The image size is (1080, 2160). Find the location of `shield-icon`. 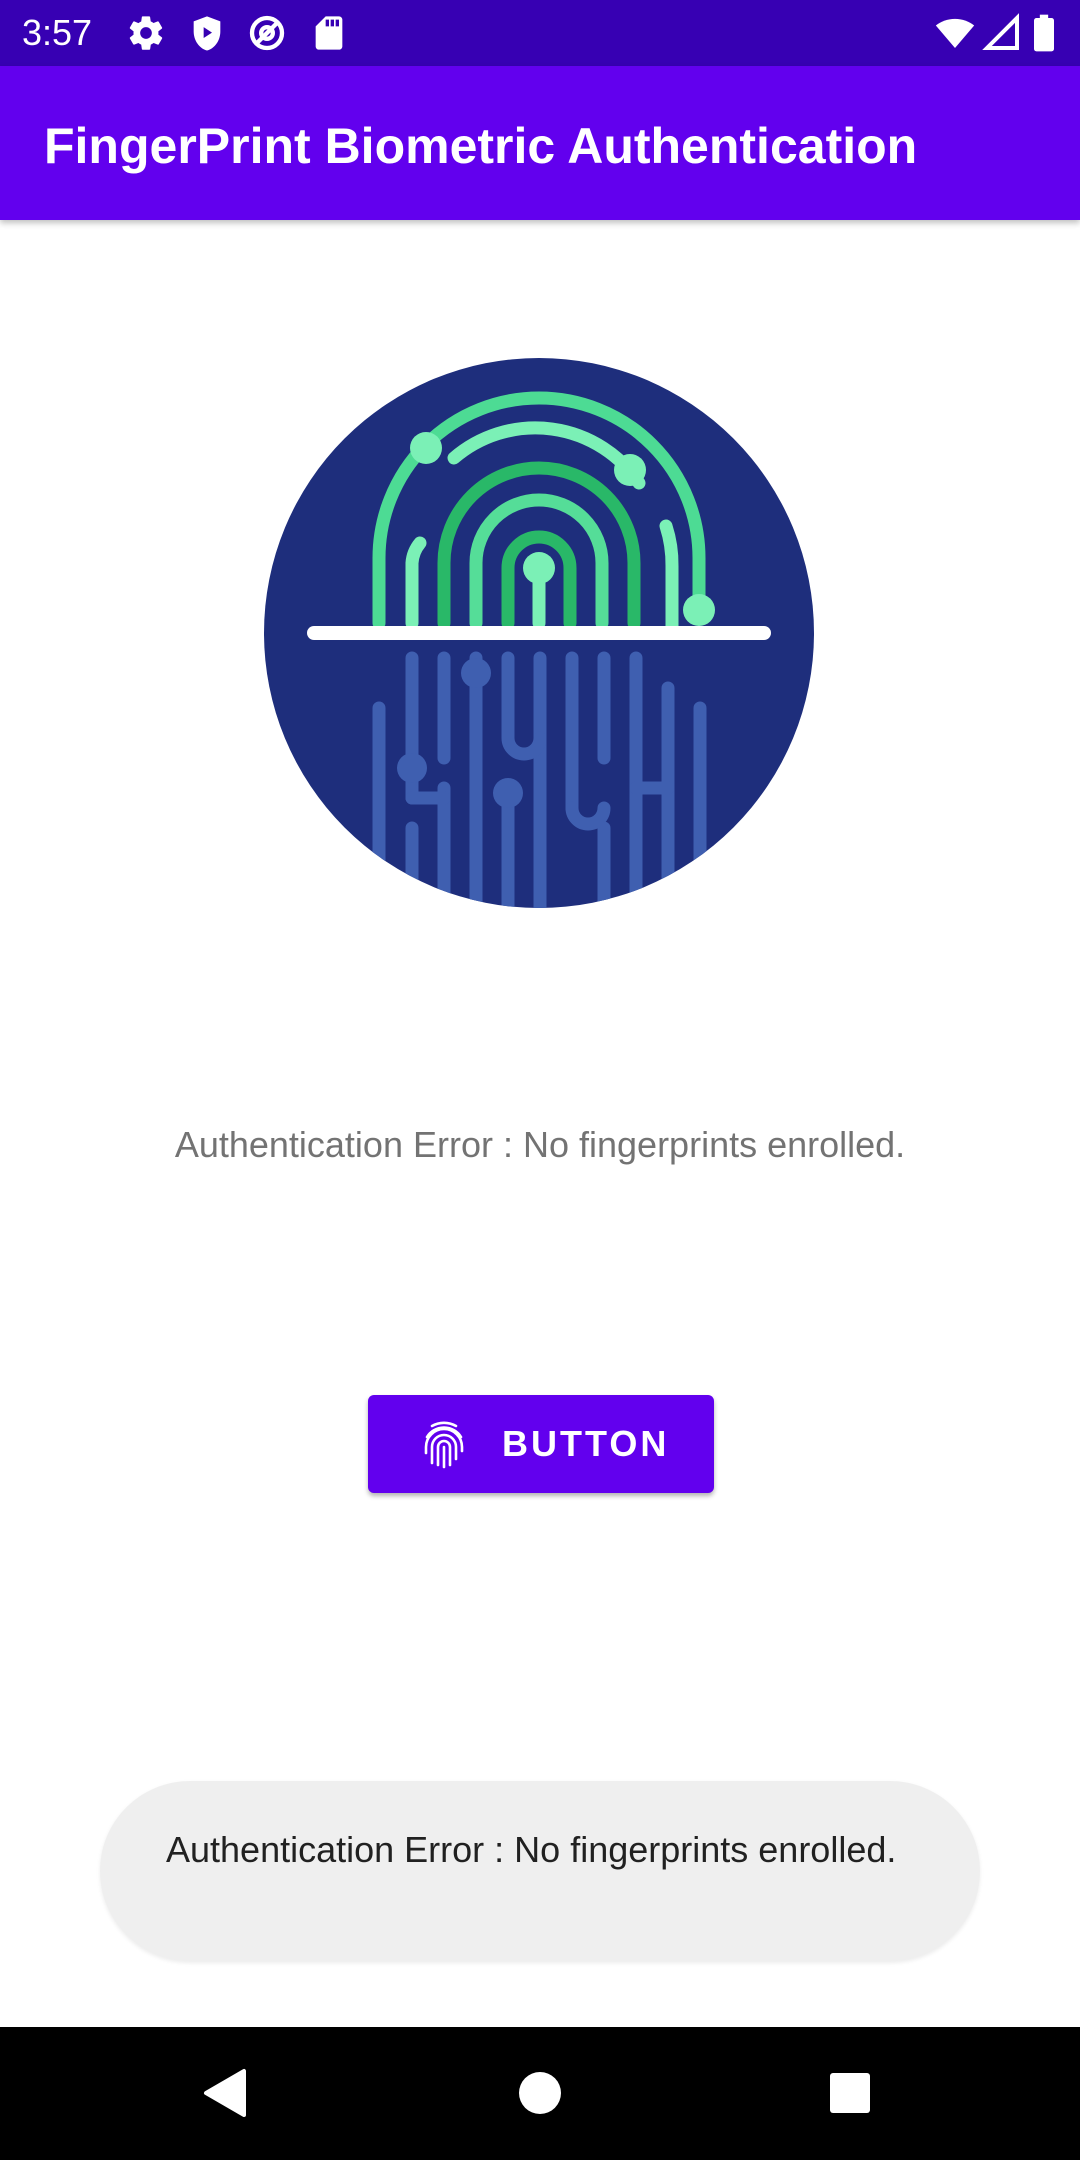

shield-icon is located at coordinates (207, 33).